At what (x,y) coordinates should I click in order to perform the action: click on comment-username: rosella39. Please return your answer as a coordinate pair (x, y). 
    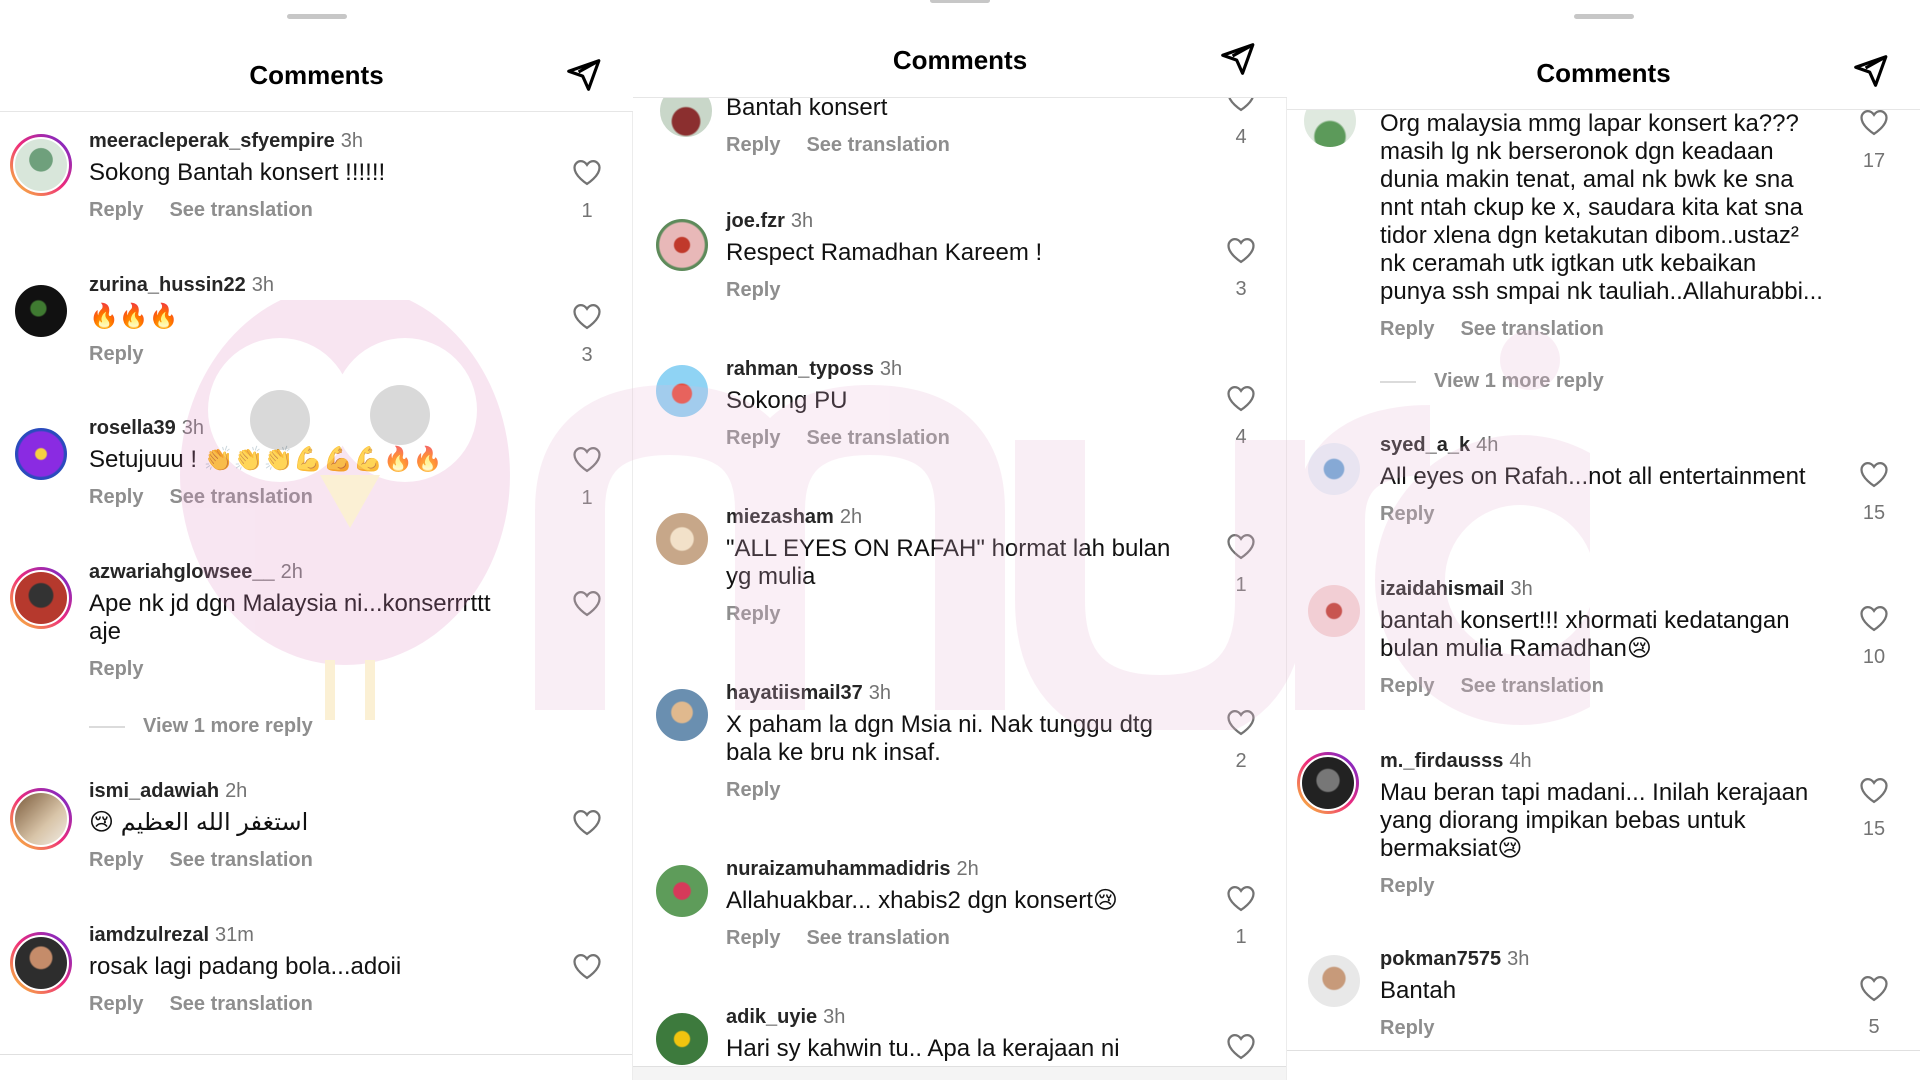
    Looking at the image, I should click on (132, 428).